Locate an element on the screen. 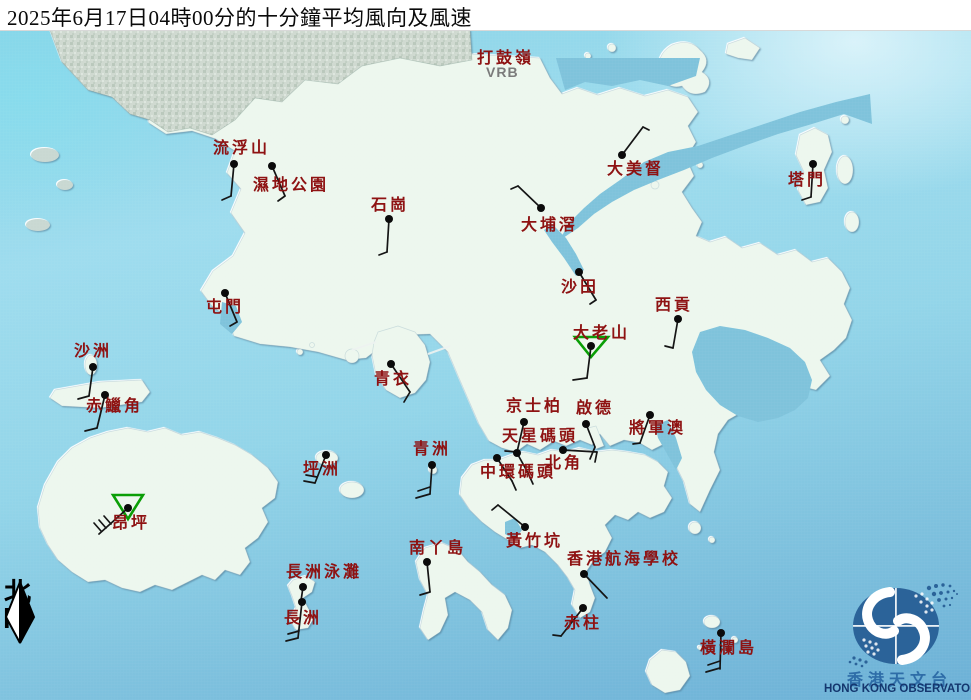 Image resolution: width=971 pixels, height=700 pixels. station-ta-kwu-ling: 打鼓嶺VRB is located at coordinates (504, 64).